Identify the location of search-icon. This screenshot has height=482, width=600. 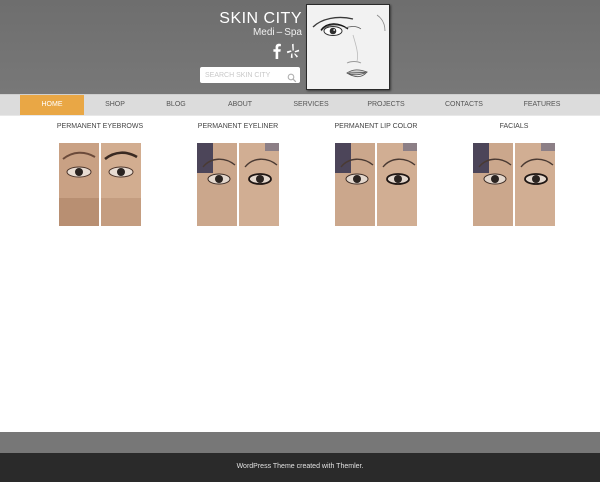
(292, 76).